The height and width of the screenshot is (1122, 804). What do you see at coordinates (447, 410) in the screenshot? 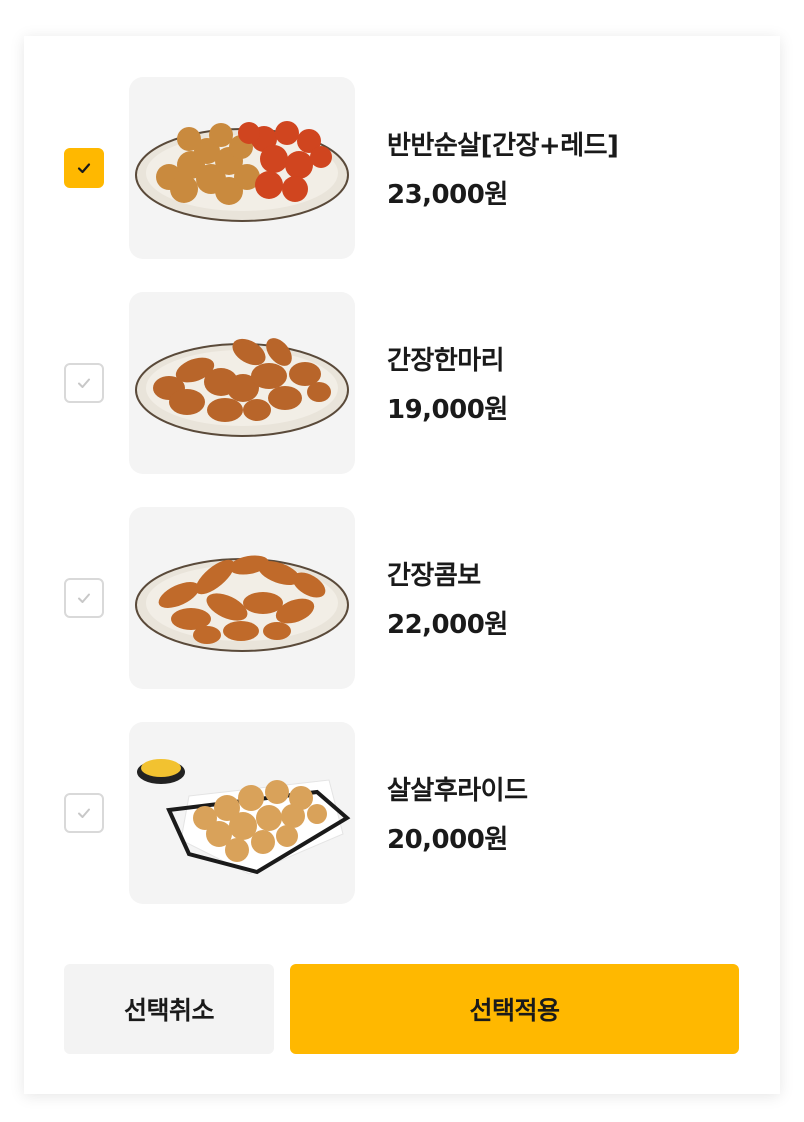
I see `item-price: 19,000원` at bounding box center [447, 410].